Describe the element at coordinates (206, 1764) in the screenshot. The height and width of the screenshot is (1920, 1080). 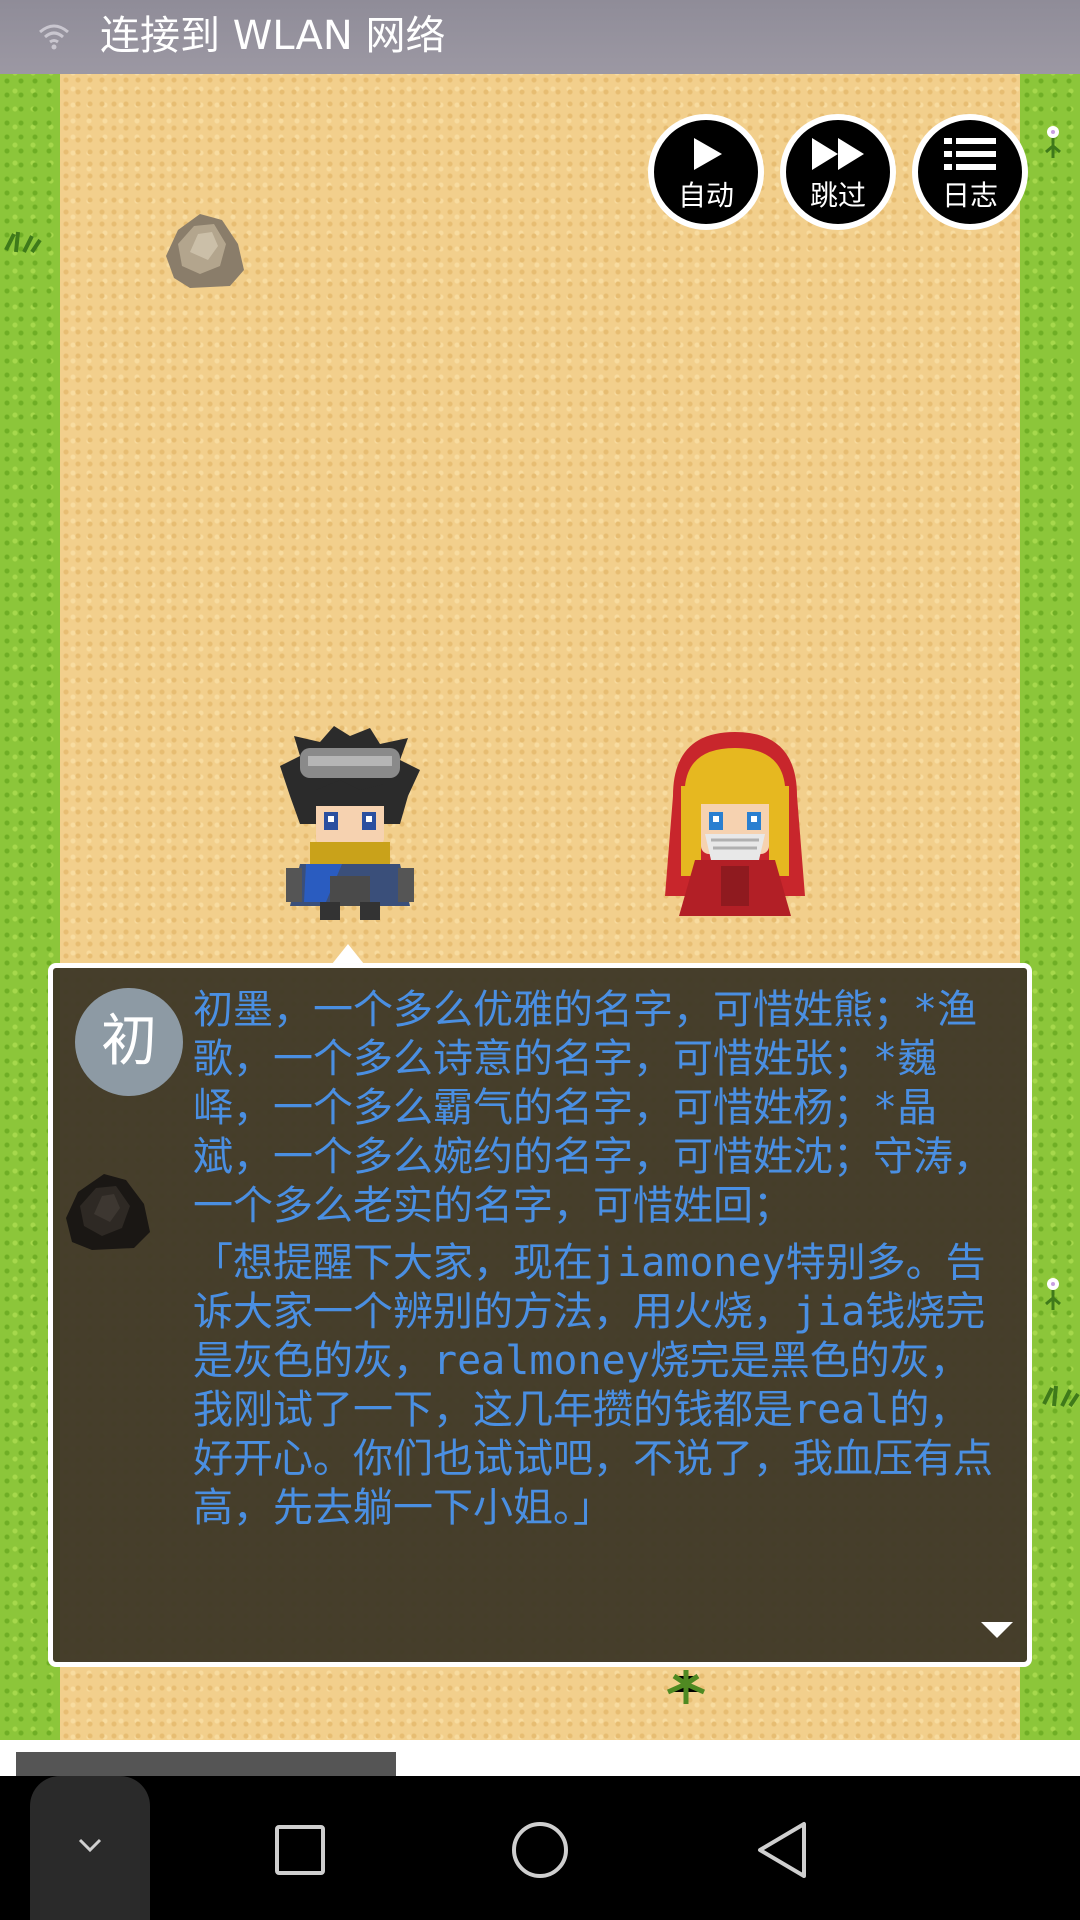
I see `thumbnail` at that location.